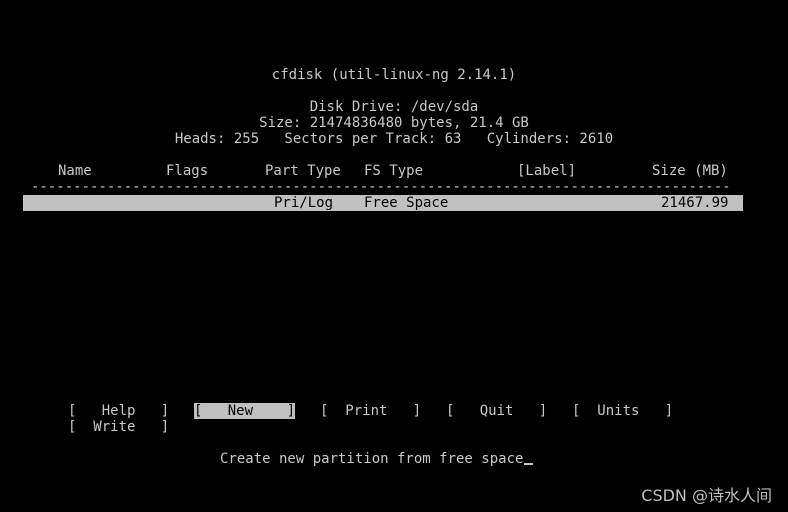 The height and width of the screenshot is (512, 788). What do you see at coordinates (187, 171) in the screenshot?
I see `column-header-flags: Flags` at bounding box center [187, 171].